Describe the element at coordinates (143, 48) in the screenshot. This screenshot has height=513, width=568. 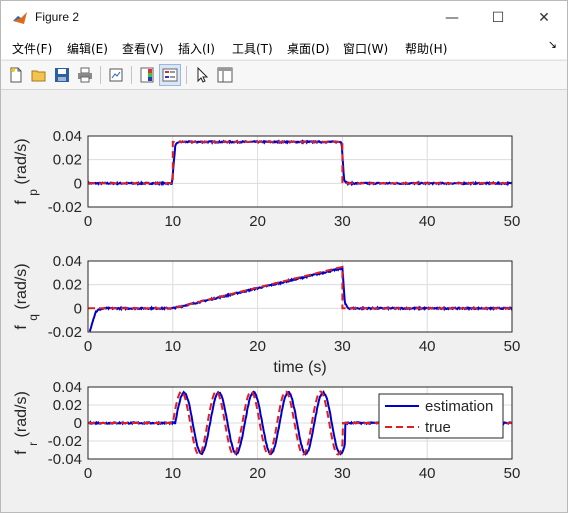
I see `menu-view: 查看(V)` at that location.